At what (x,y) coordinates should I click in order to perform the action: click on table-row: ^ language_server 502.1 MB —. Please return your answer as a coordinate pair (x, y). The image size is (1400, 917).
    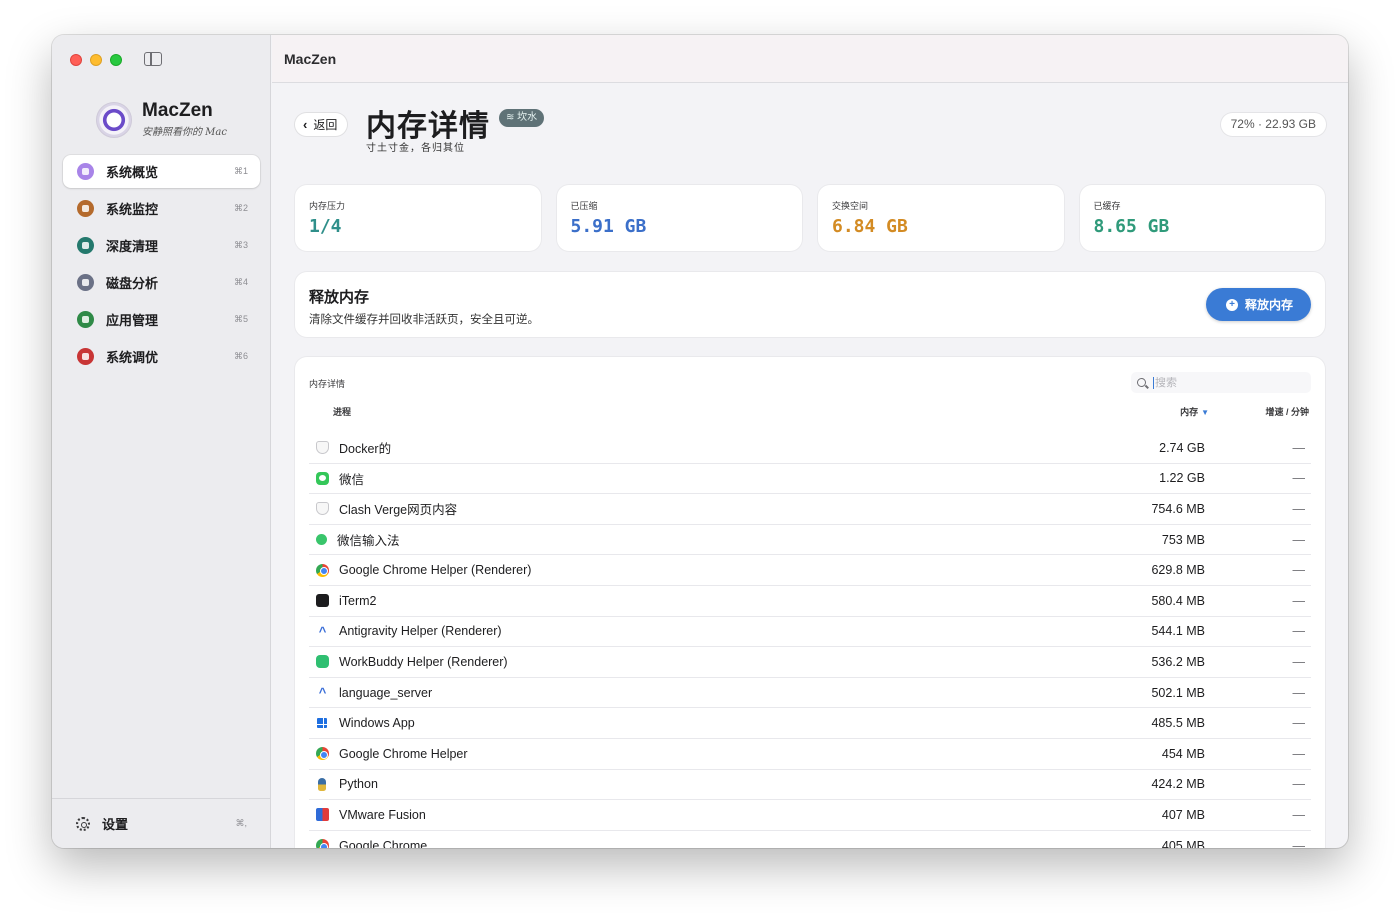
    Looking at the image, I should click on (810, 693).